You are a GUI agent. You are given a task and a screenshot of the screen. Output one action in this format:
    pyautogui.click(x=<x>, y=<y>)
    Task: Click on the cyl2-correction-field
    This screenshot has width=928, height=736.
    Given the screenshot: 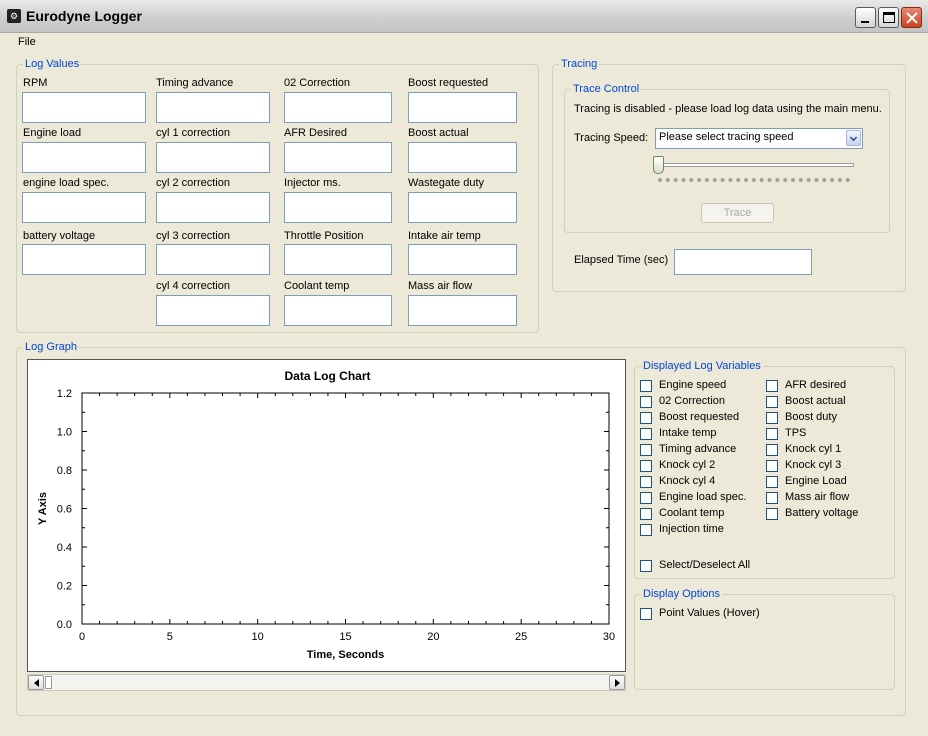 What is the action you would take?
    pyautogui.click(x=213, y=207)
    